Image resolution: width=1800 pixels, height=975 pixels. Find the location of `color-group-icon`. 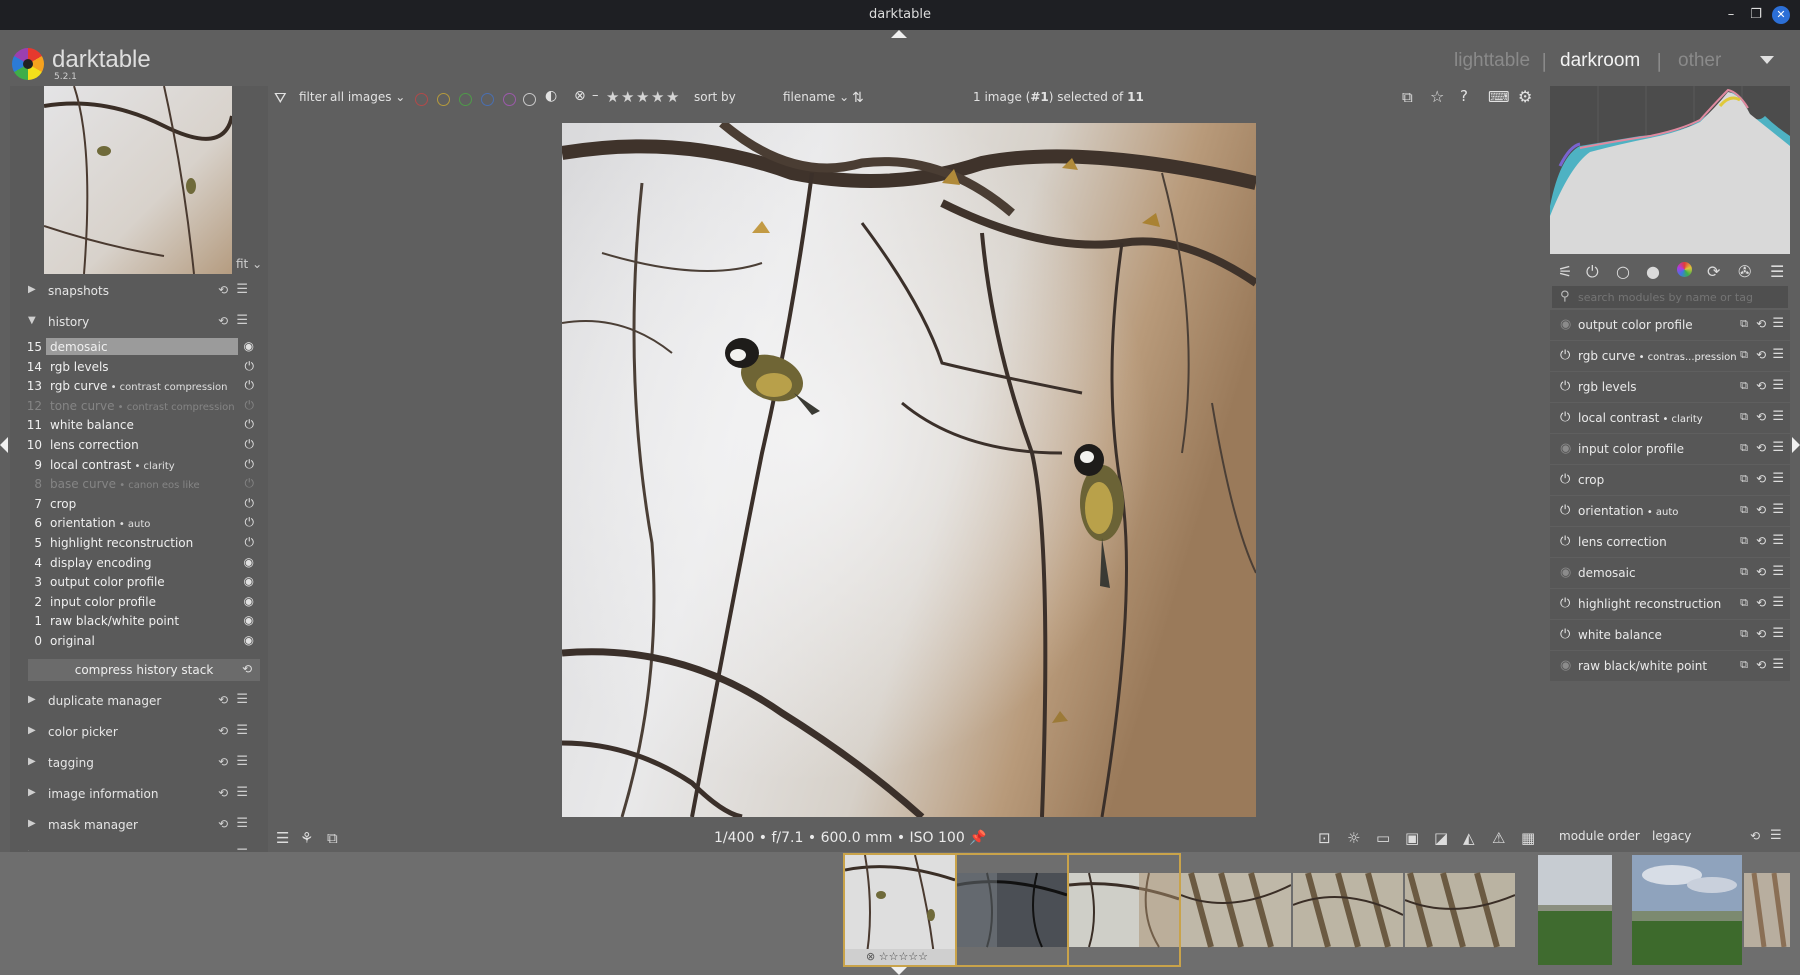

color-group-icon is located at coordinates (1684, 271).